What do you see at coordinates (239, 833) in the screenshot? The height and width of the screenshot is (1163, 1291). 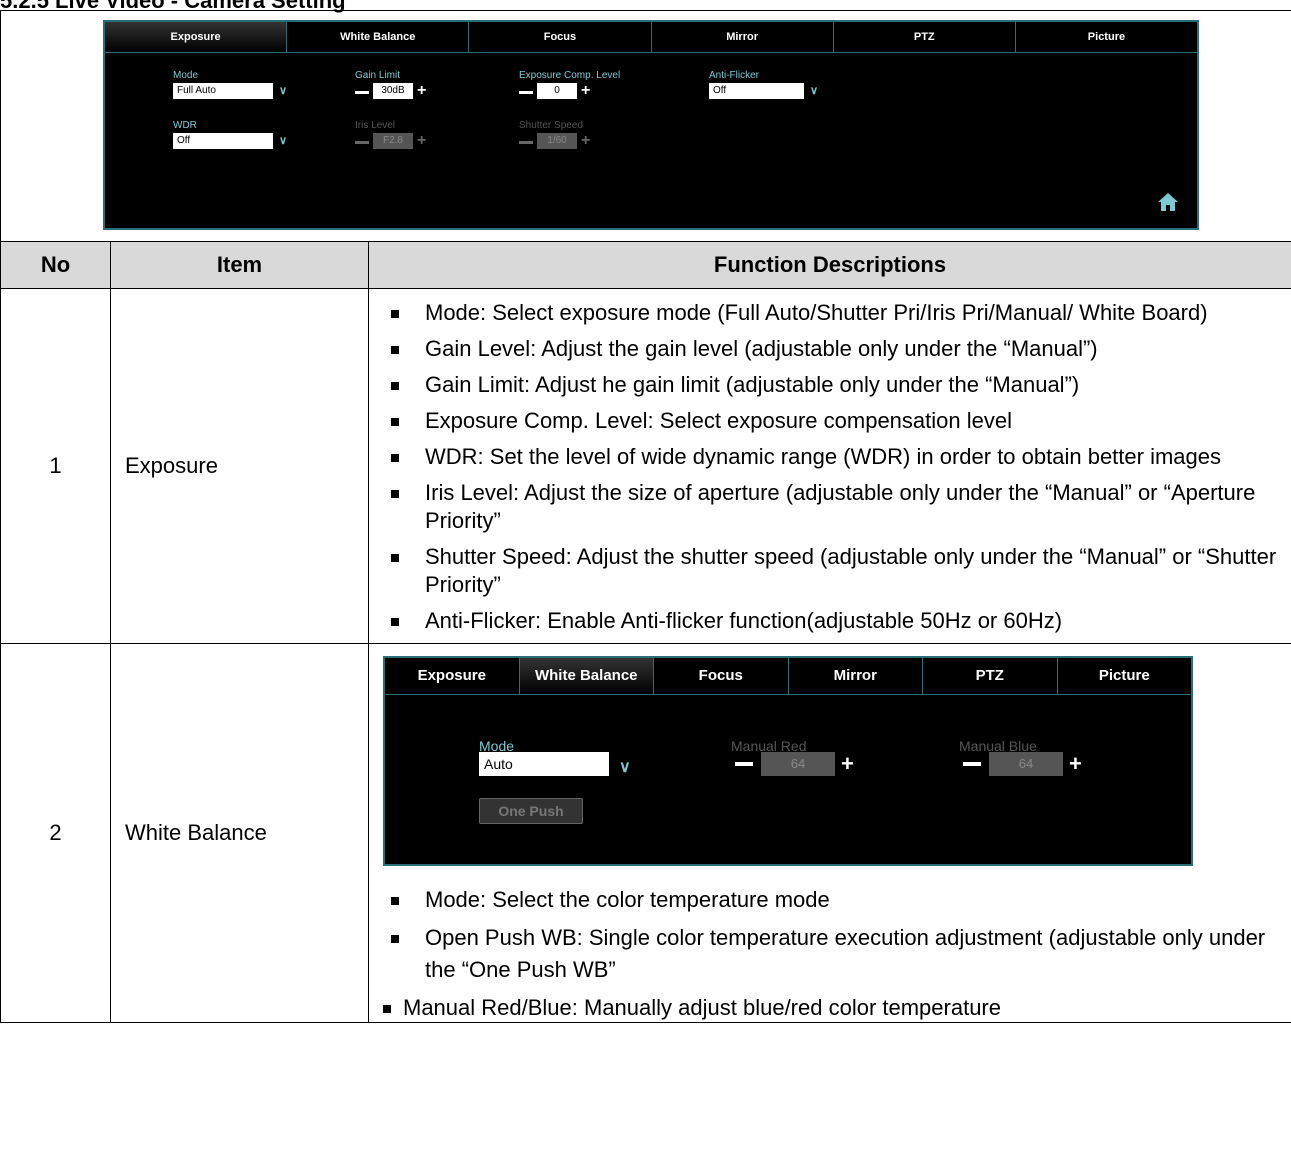 I see `row-item: White Balance` at bounding box center [239, 833].